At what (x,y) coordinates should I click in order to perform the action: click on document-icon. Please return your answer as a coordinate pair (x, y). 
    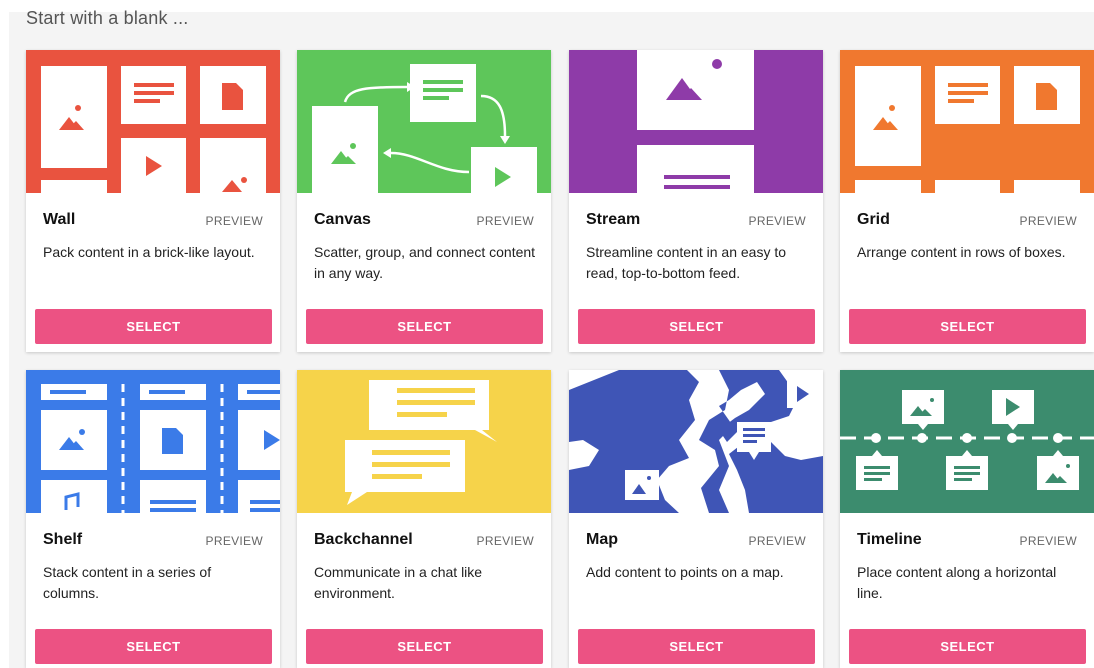
    Looking at the image, I should click on (232, 96).